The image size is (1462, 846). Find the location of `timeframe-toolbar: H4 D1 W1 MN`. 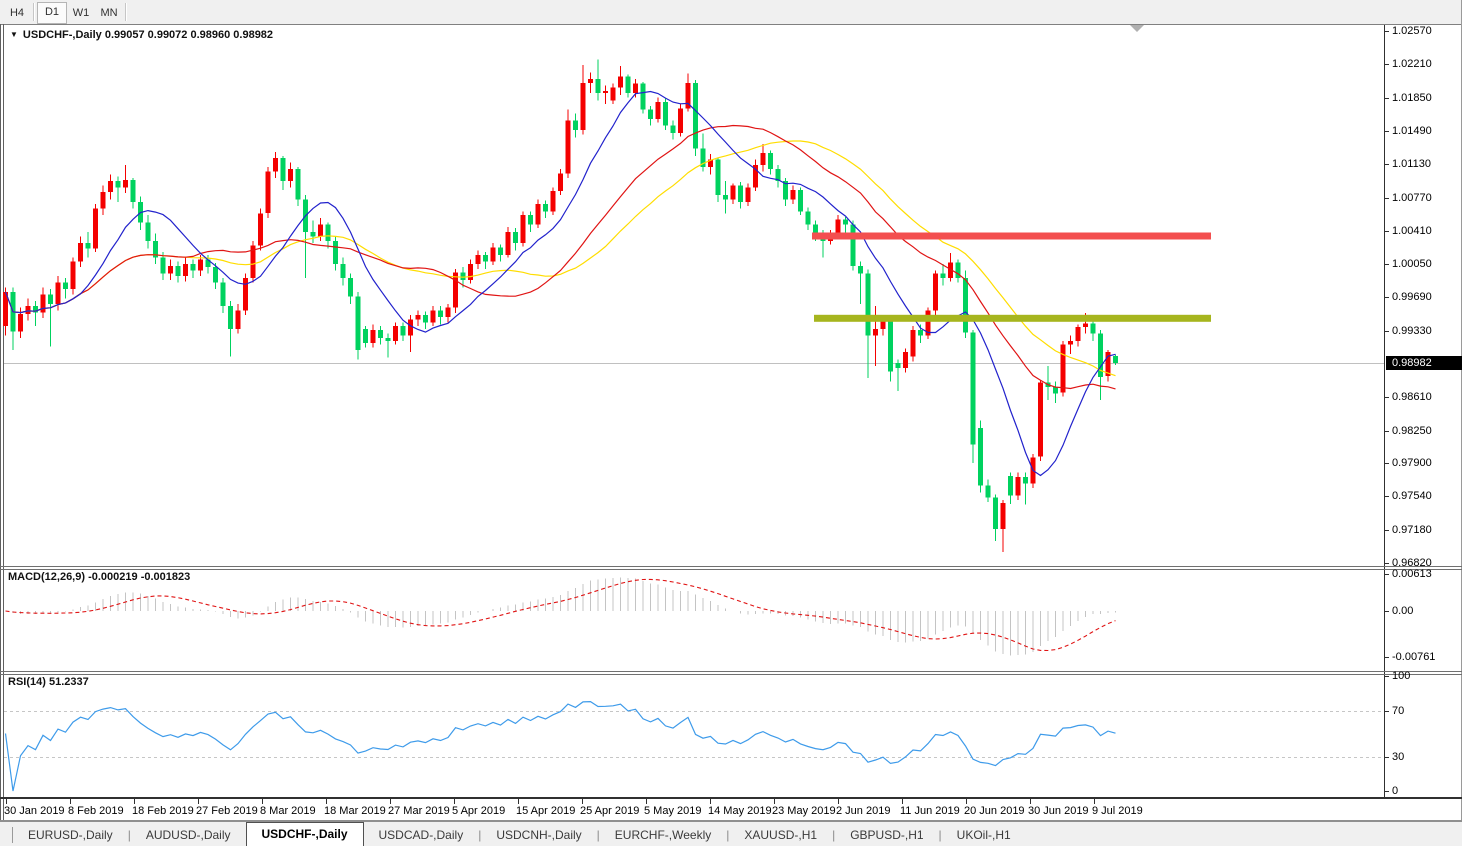

timeframe-toolbar: H4 D1 W1 MN is located at coordinates (731, 12).